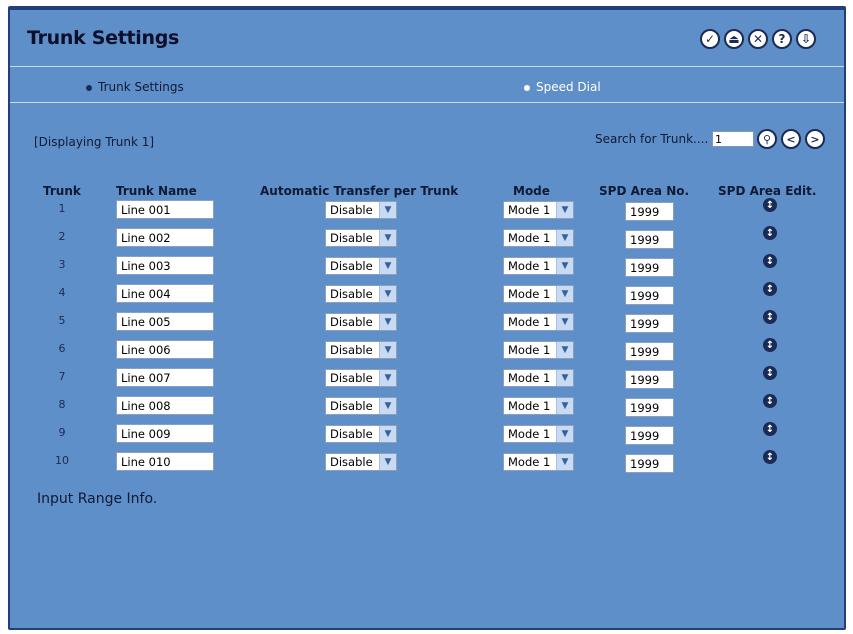 The height and width of the screenshot is (634, 853). What do you see at coordinates (791, 139) in the screenshot?
I see `previous-icon: <` at bounding box center [791, 139].